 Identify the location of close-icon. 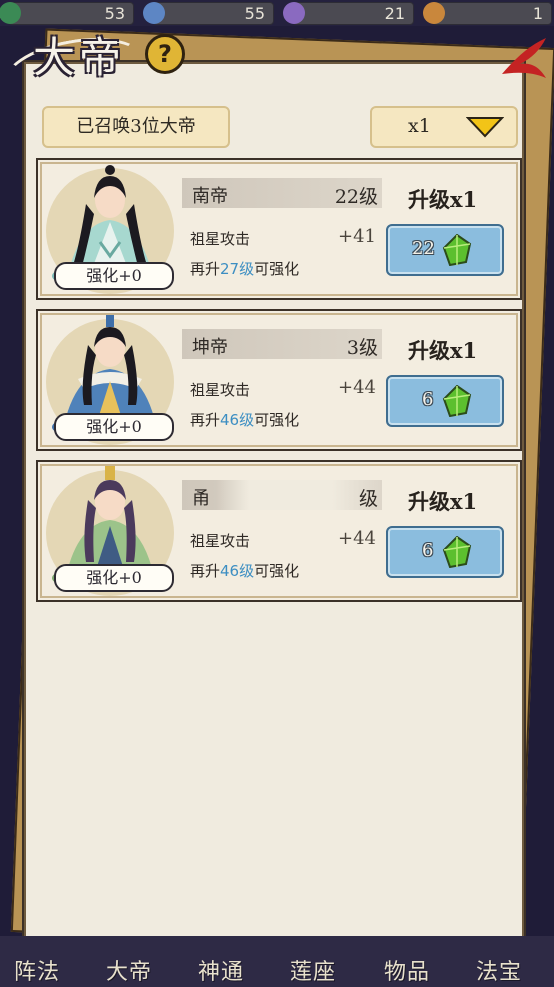
(524, 57).